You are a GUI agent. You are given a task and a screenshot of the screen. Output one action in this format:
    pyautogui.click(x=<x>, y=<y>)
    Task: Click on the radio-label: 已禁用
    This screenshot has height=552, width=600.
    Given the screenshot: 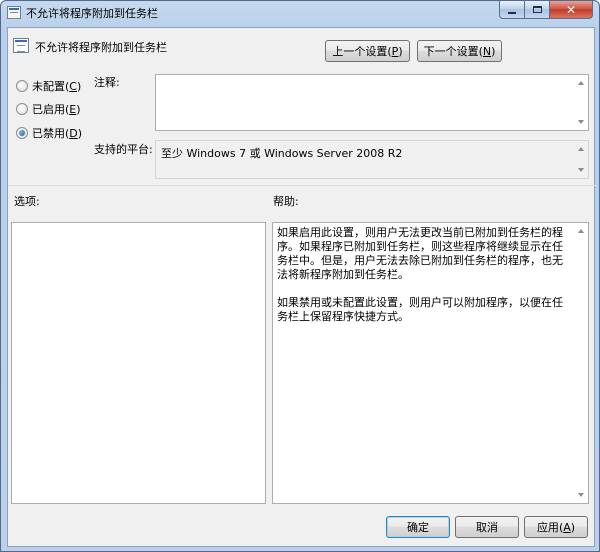 What is the action you would take?
    pyautogui.click(x=48, y=133)
    